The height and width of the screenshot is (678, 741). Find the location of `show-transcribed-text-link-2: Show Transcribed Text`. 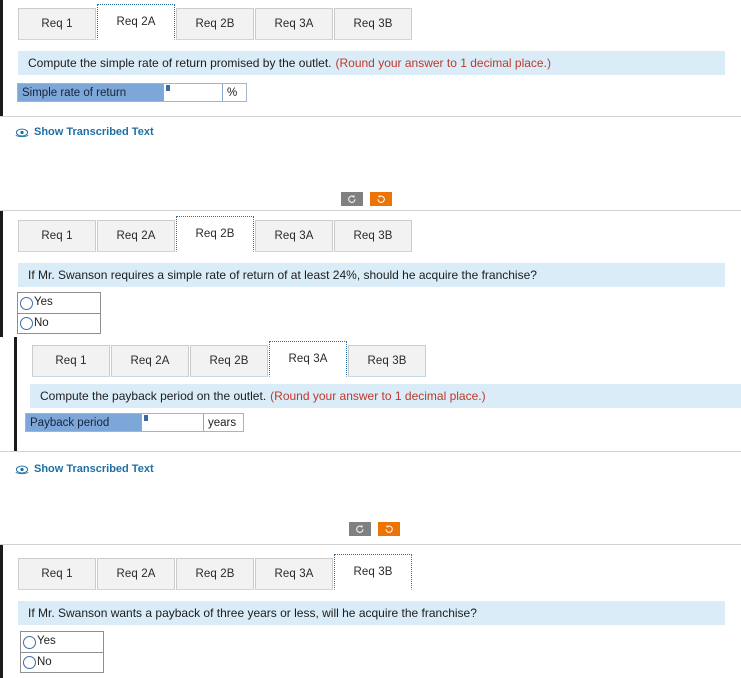

show-transcribed-text-link-2: Show Transcribed Text is located at coordinates (84, 469).